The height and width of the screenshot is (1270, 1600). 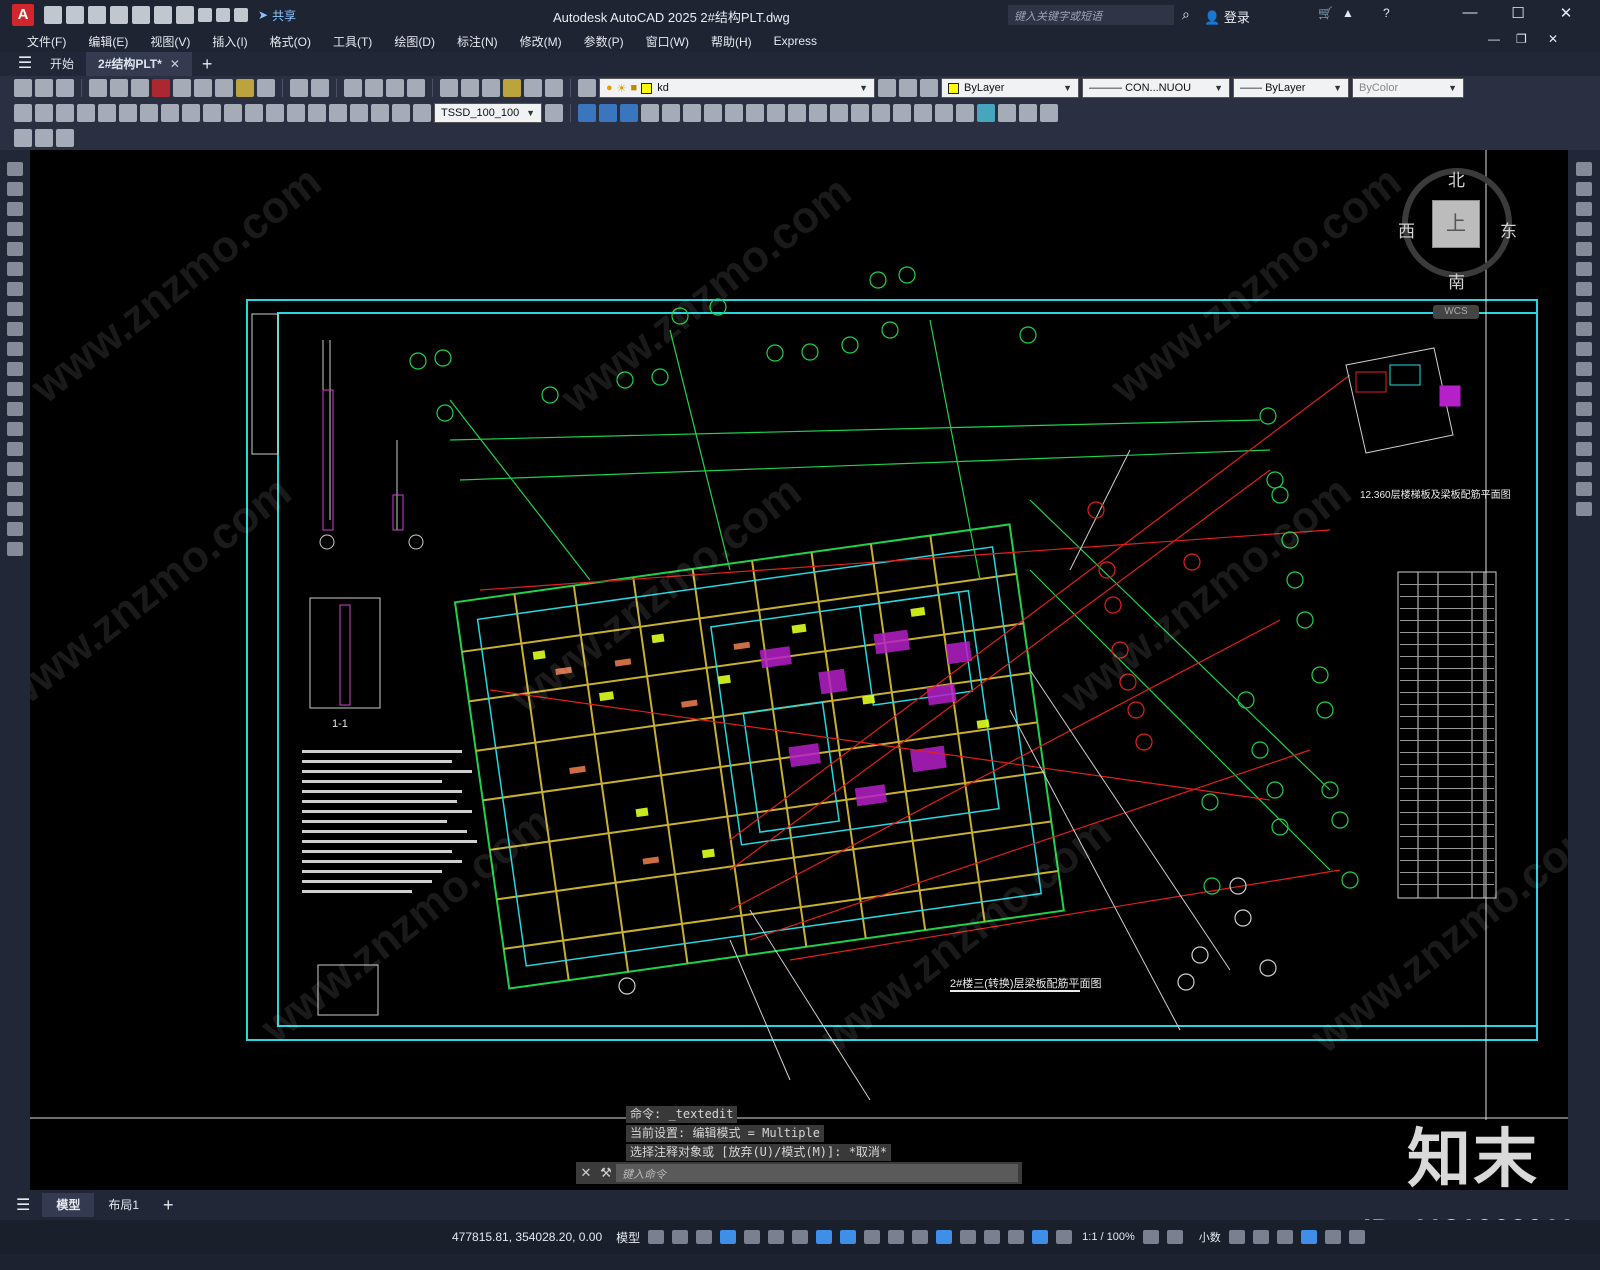 What do you see at coordinates (1456, 224) in the screenshot?
I see `viewcube-top-face: 上` at bounding box center [1456, 224].